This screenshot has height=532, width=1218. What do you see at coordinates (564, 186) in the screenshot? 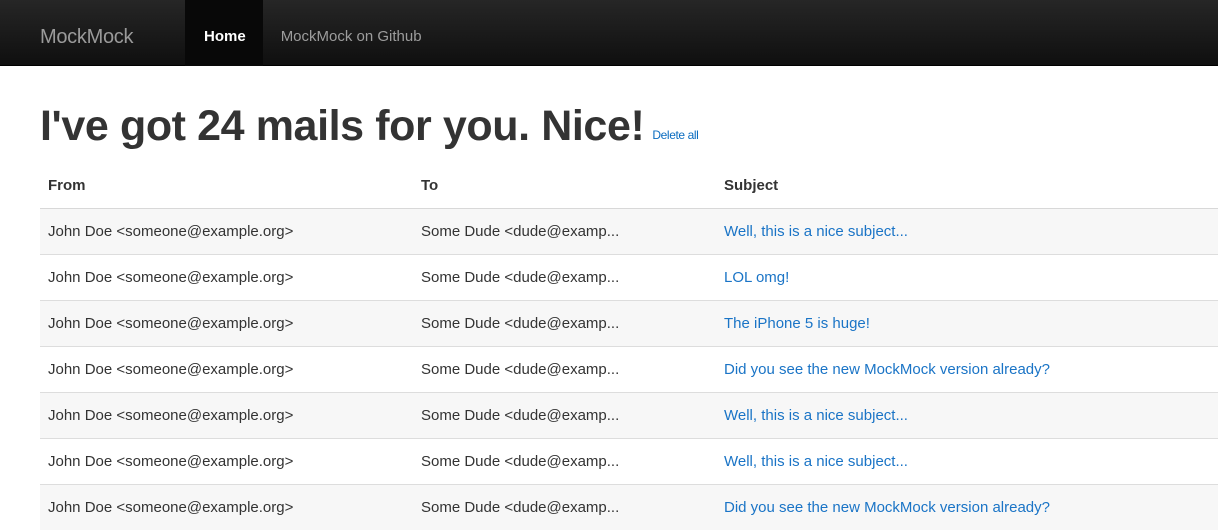
I see `column-header-to: To` at bounding box center [564, 186].